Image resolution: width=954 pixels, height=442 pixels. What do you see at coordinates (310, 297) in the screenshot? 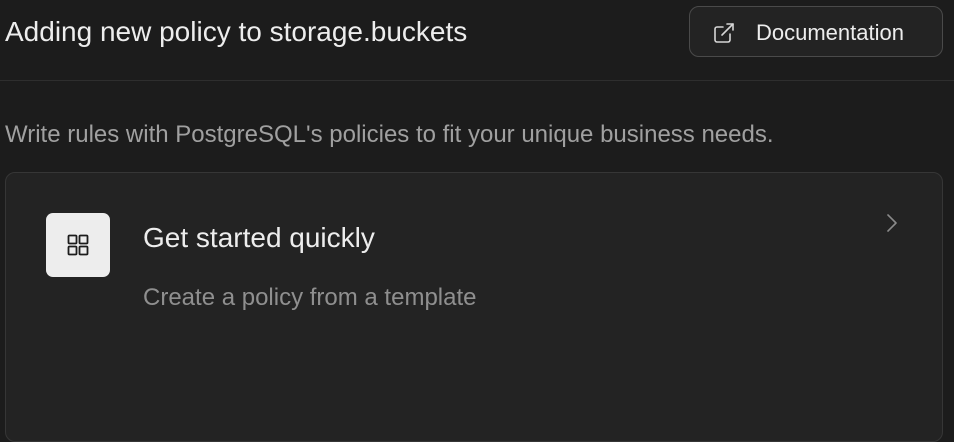
I see `card-subtitle: Create a policy from a template` at bounding box center [310, 297].